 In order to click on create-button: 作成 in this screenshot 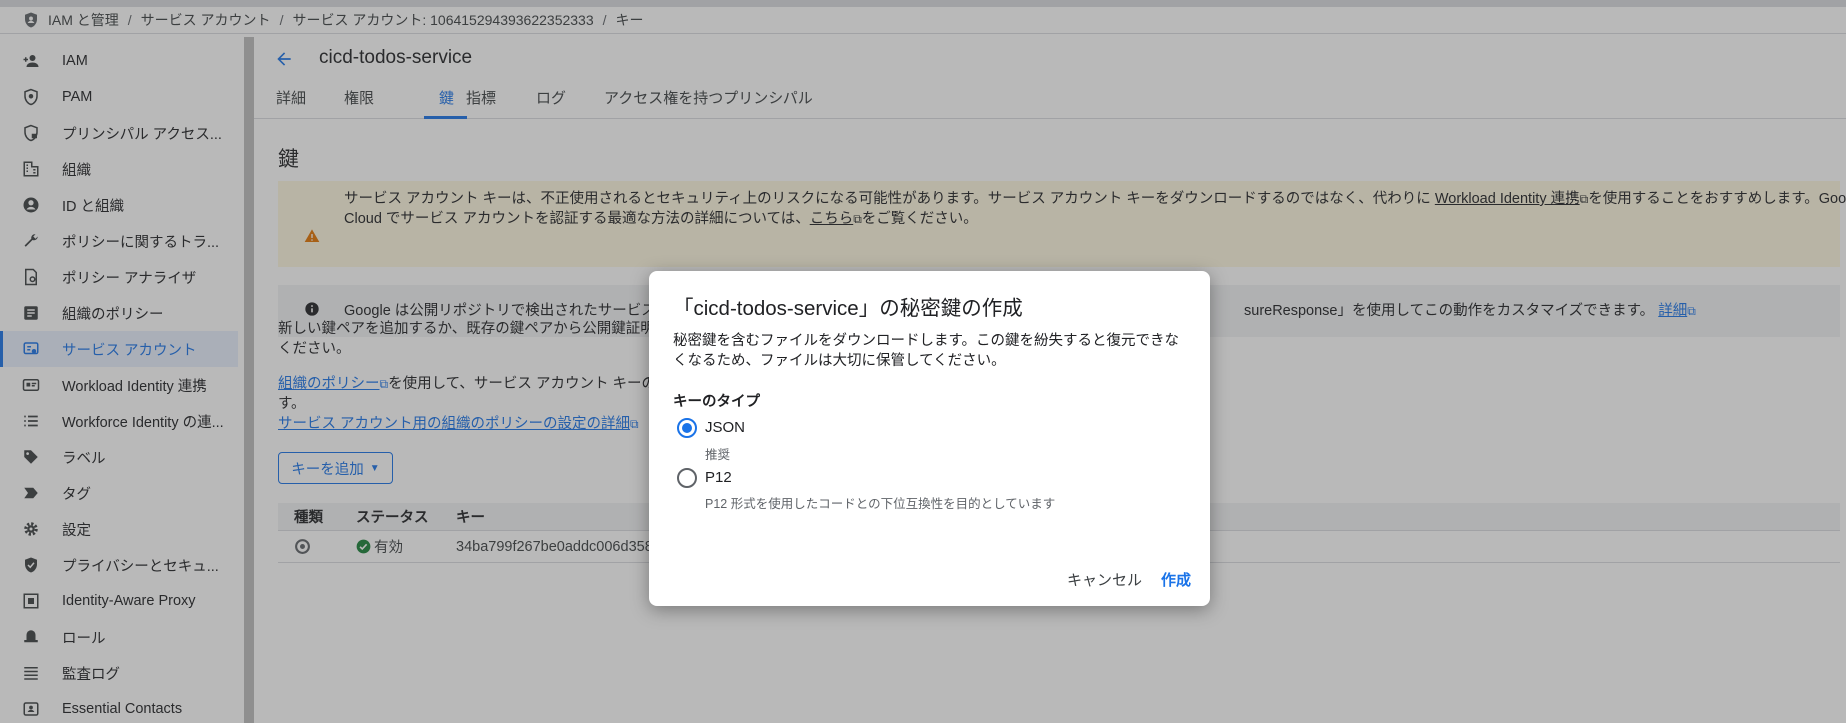, I will do `click(1176, 579)`.